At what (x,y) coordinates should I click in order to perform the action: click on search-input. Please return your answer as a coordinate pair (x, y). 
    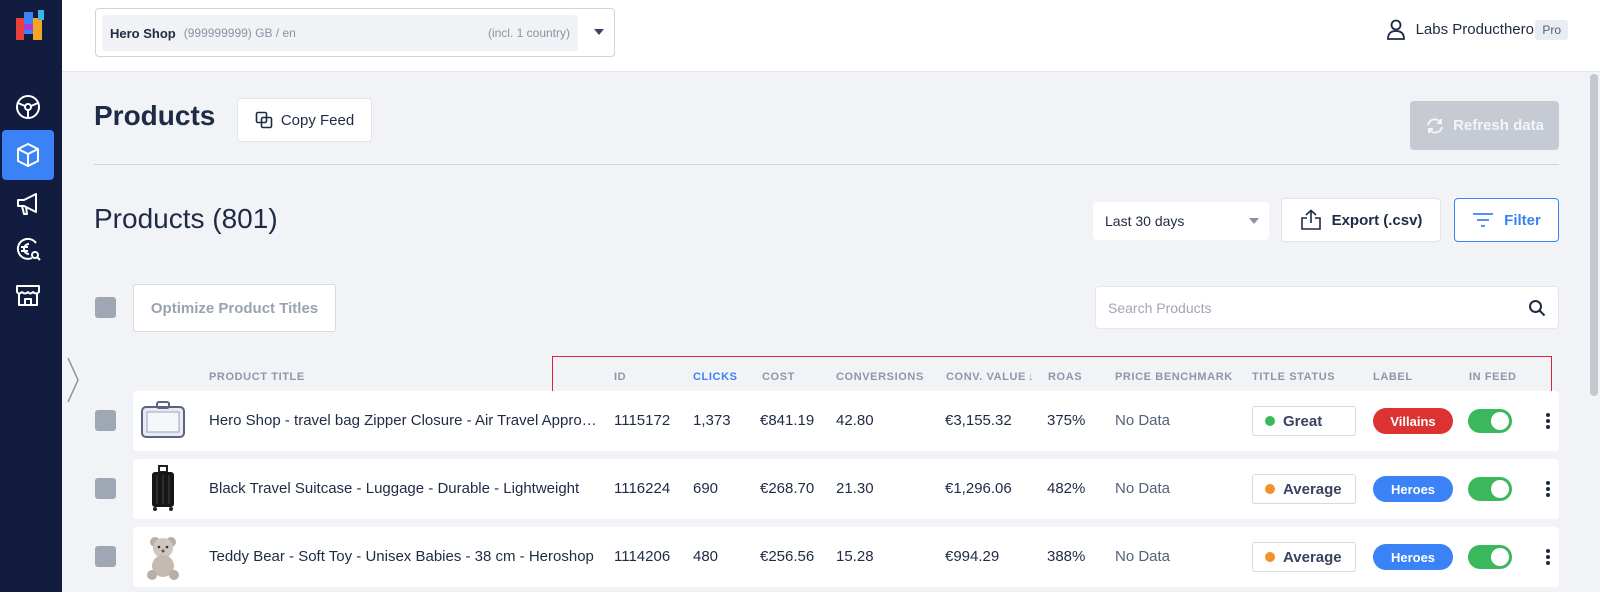
    Looking at the image, I should click on (1318, 307).